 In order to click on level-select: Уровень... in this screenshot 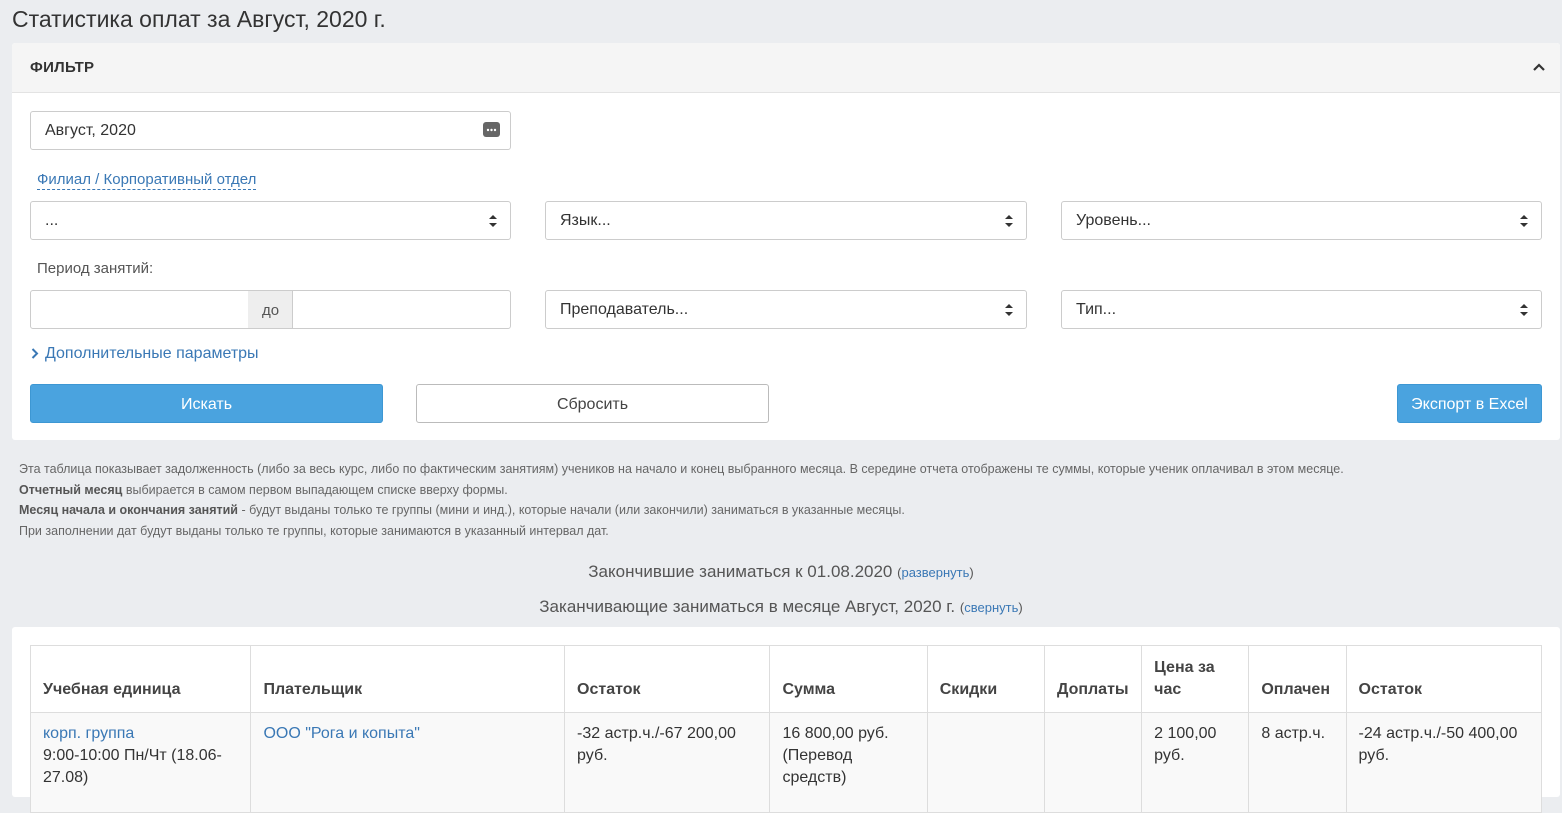, I will do `click(1301, 220)`.